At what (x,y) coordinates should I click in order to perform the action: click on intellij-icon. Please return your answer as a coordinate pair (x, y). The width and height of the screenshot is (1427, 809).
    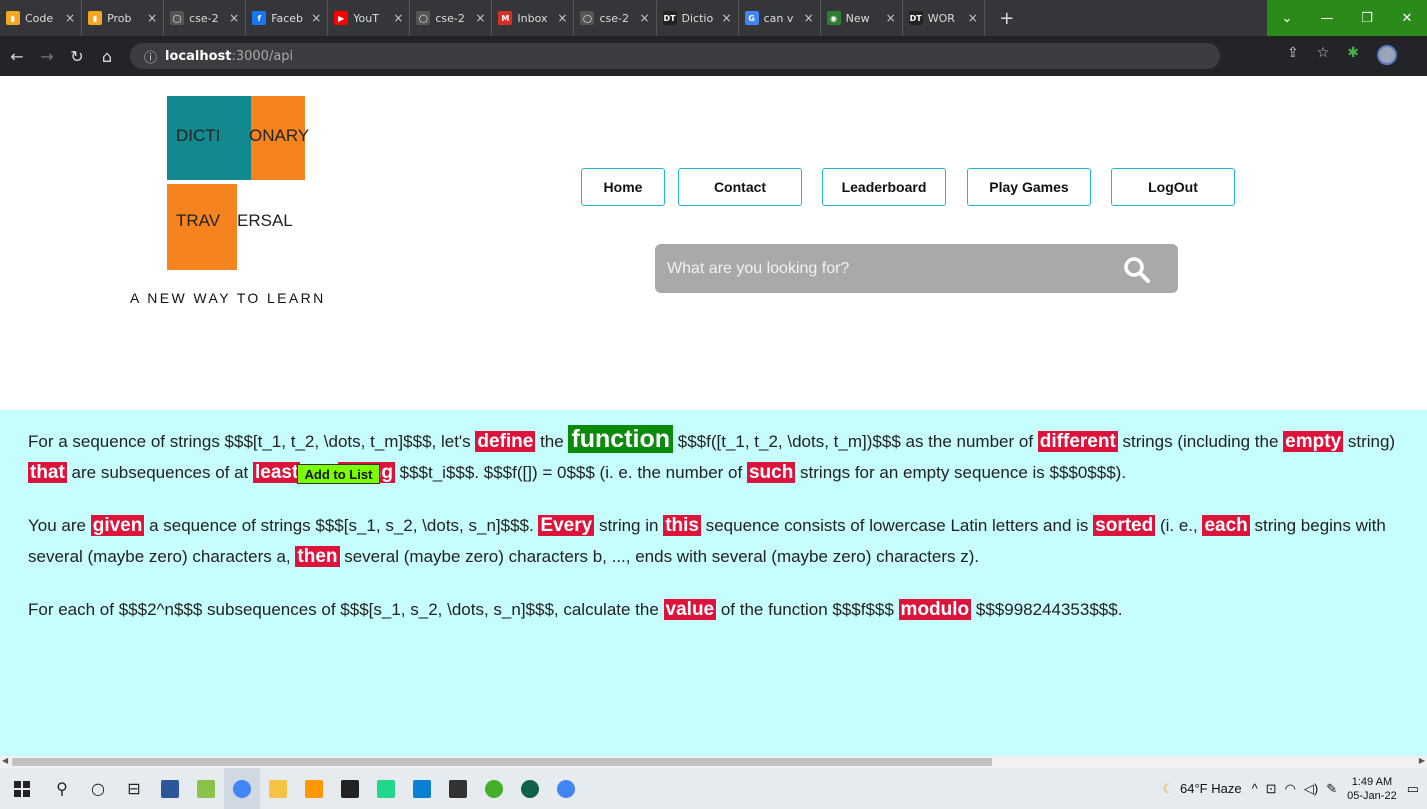
    Looking at the image, I should click on (350, 788).